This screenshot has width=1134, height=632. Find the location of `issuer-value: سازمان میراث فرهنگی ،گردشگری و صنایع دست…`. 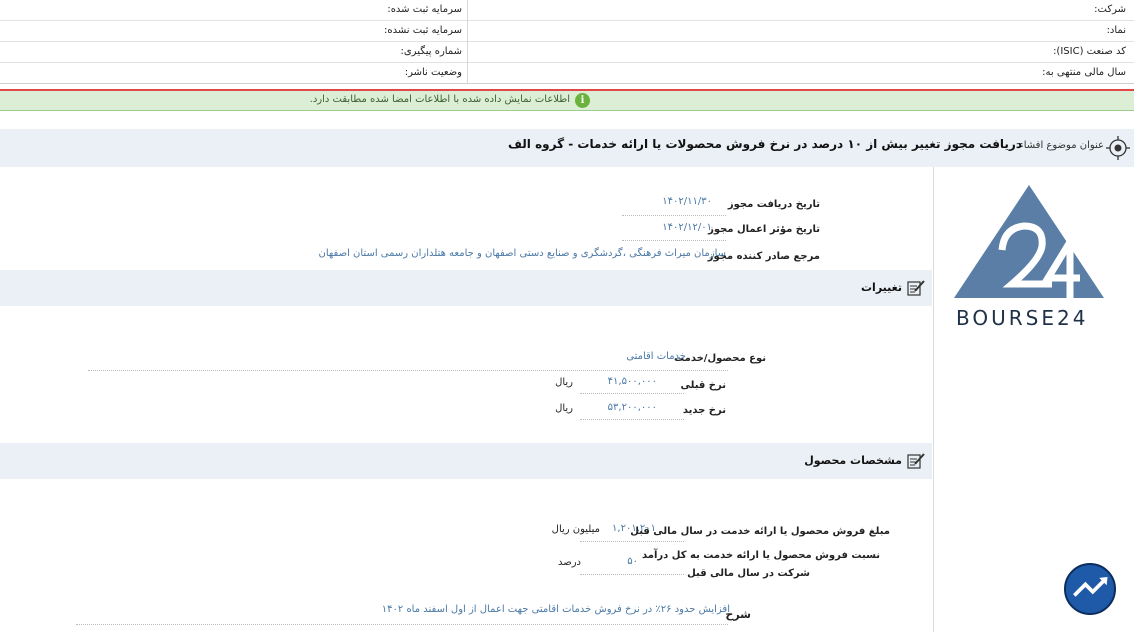

issuer-value: سازمان میراث فرهنگی ،گردشگری و صنایع دست… is located at coordinates (522, 253).